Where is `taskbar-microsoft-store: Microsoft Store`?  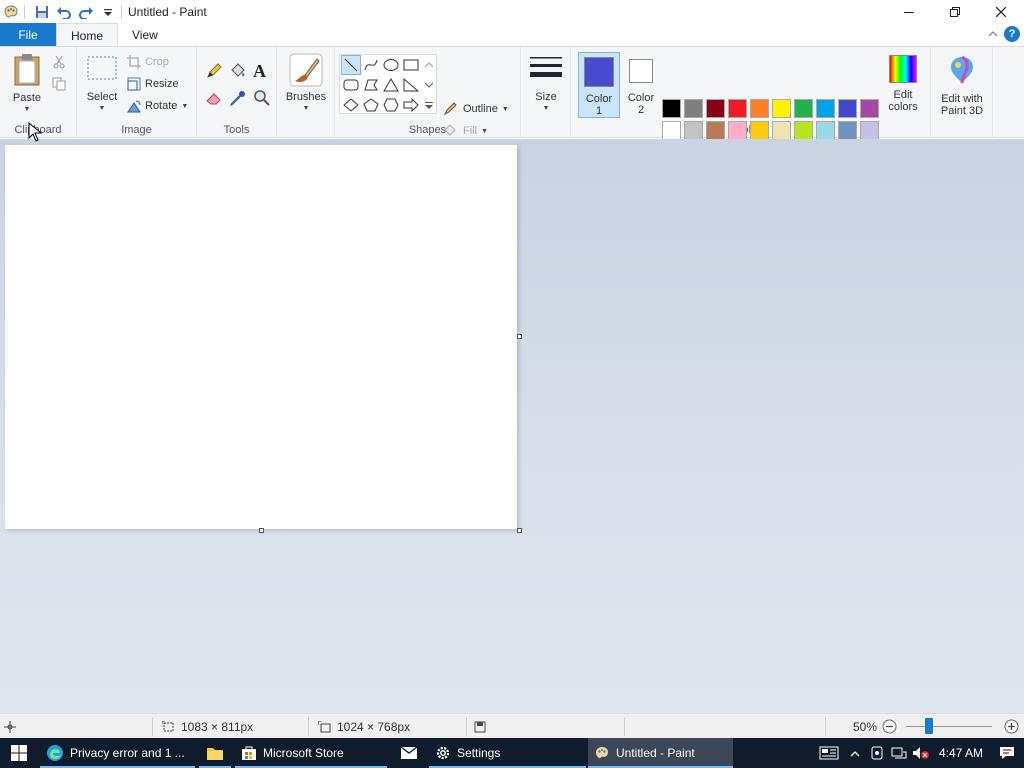
taskbar-microsoft-store: Microsoft Store is located at coordinates (311, 753).